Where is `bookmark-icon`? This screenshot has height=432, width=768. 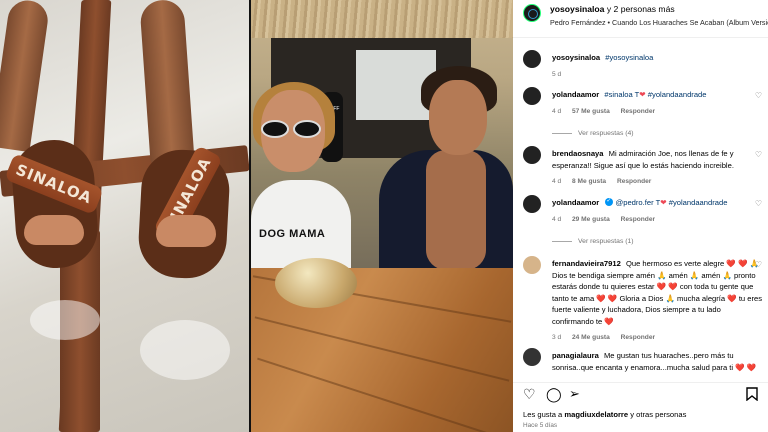 bookmark-icon is located at coordinates (752, 395).